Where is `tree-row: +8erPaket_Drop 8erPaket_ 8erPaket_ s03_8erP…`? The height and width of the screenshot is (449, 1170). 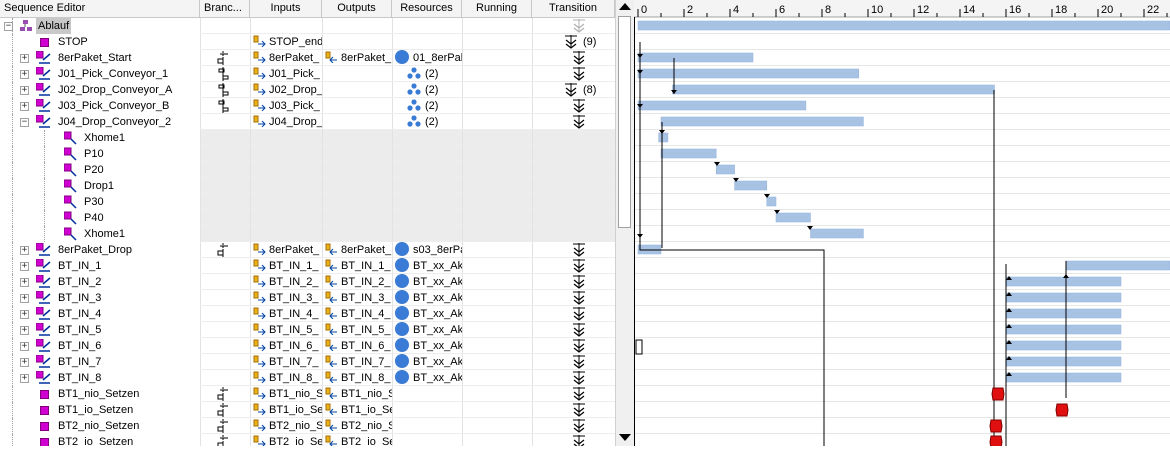
tree-row: +8erPaket_Drop 8erPaket_ 8erPaket_ s03_8erP… is located at coordinates (307, 250).